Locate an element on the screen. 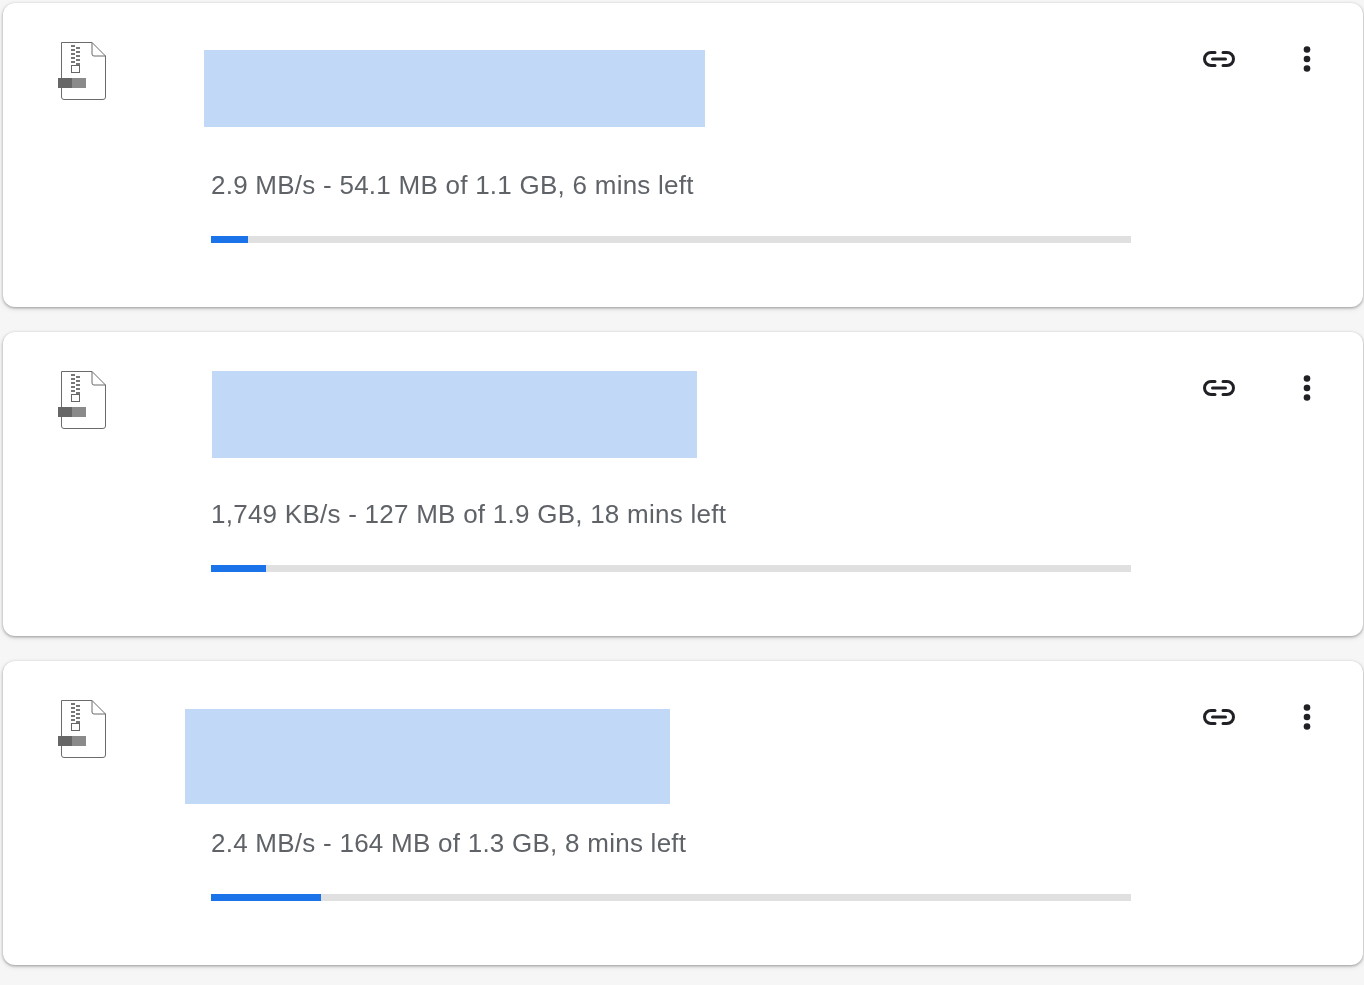  download-status: 2.4 MB/s - 164 MB of 1.3 GB, 8 mins left is located at coordinates (449, 843).